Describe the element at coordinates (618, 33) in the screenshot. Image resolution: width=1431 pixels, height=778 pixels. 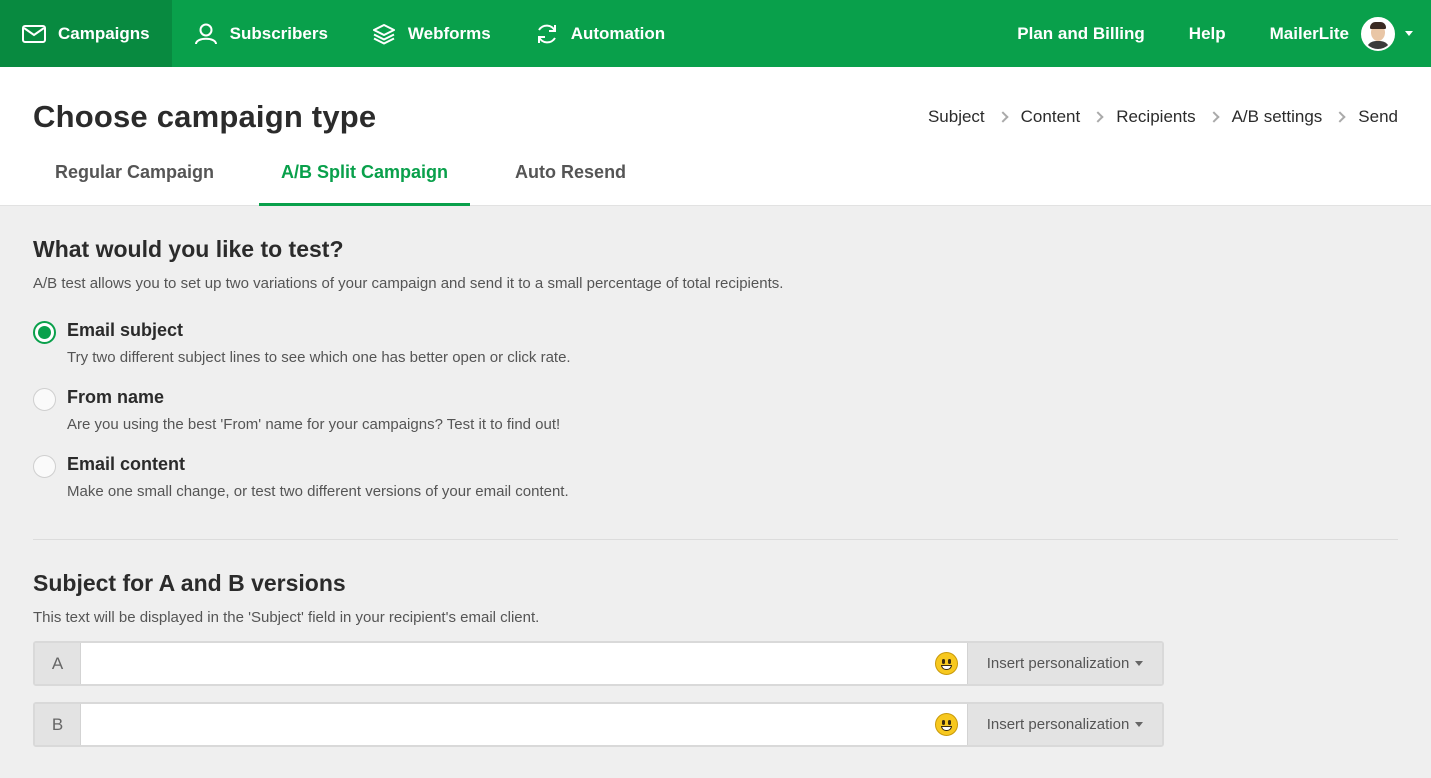
I see `nav-automation-label: Automation` at that location.